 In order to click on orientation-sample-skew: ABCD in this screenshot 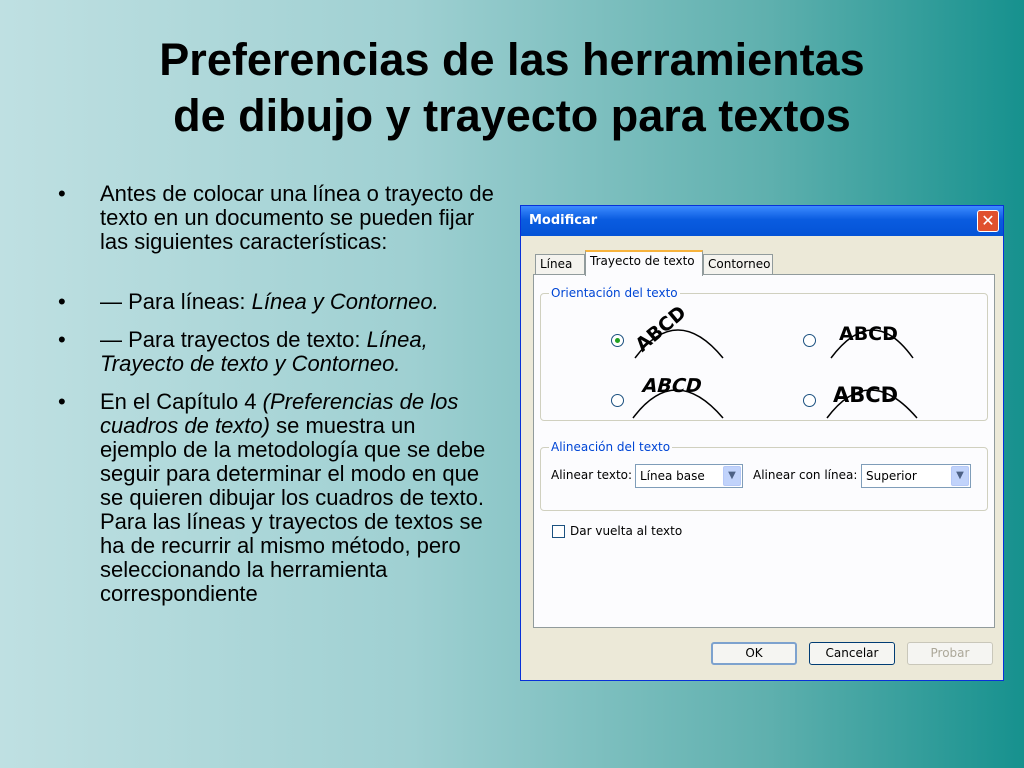, I will do `click(678, 396)`.